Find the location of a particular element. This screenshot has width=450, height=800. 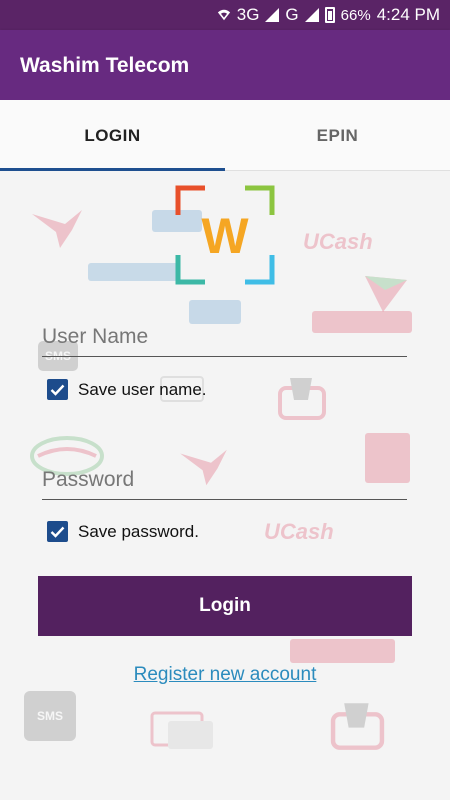

logo-letter: W is located at coordinates (225, 236).